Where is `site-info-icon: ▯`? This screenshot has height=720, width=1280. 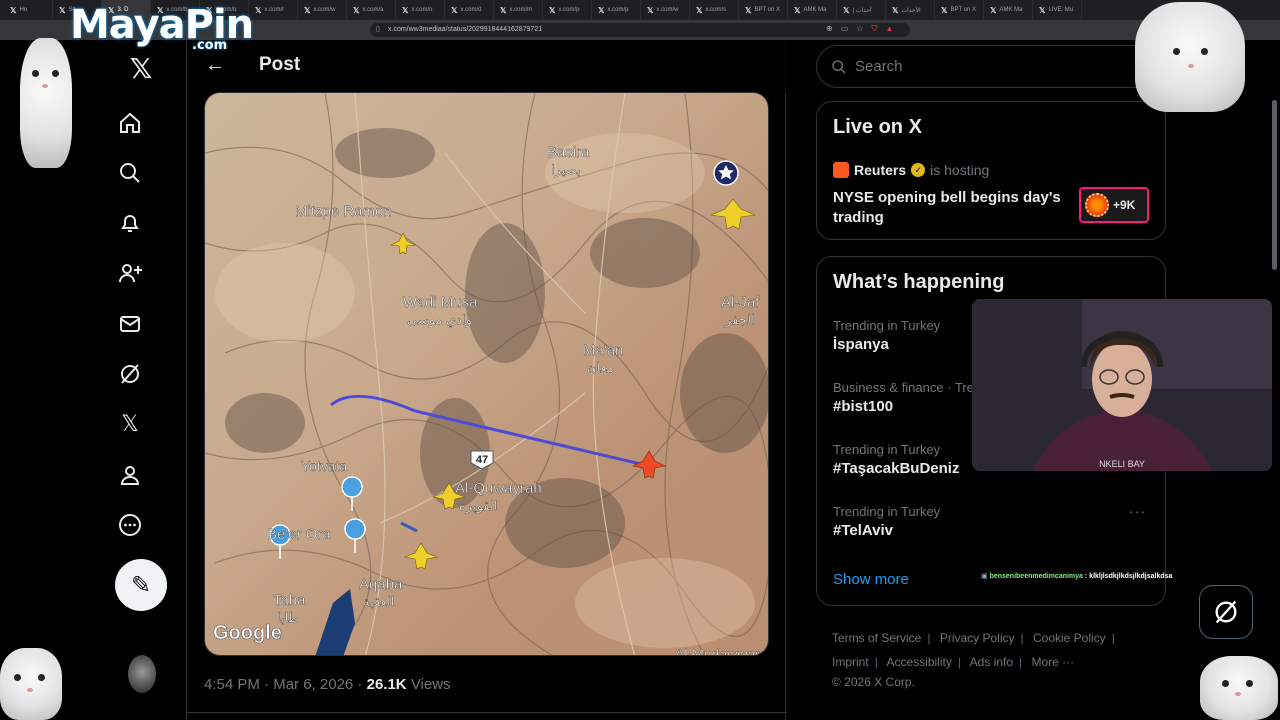 site-info-icon: ▯ is located at coordinates (378, 29).